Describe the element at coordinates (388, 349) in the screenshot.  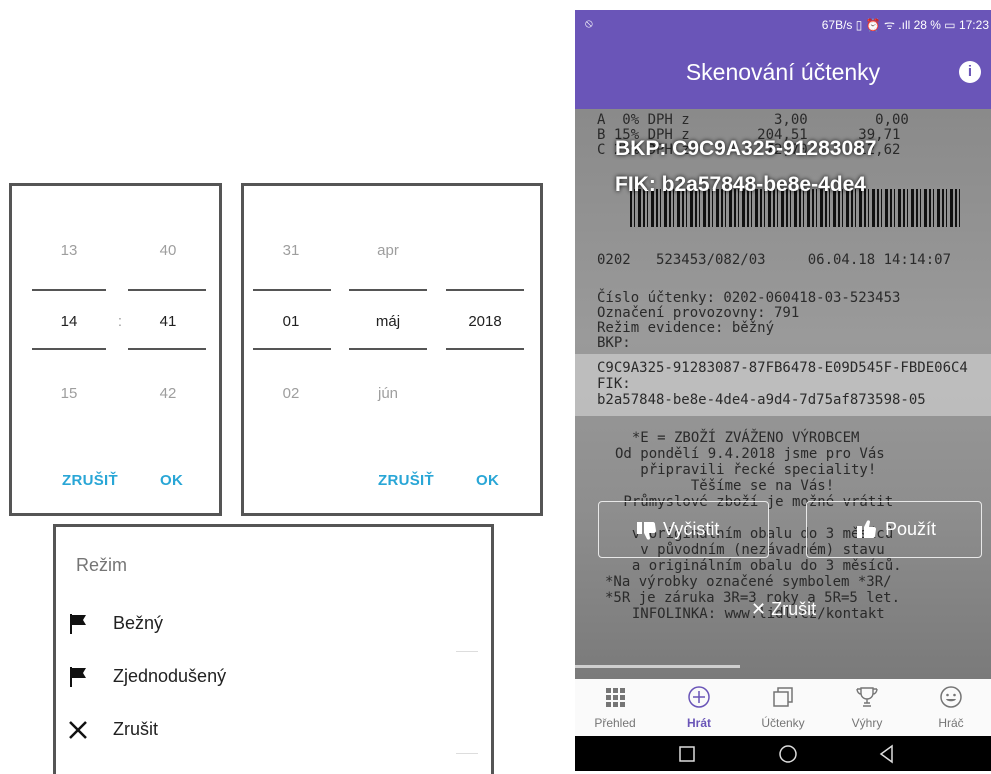
I see `month-divider-bottom` at that location.